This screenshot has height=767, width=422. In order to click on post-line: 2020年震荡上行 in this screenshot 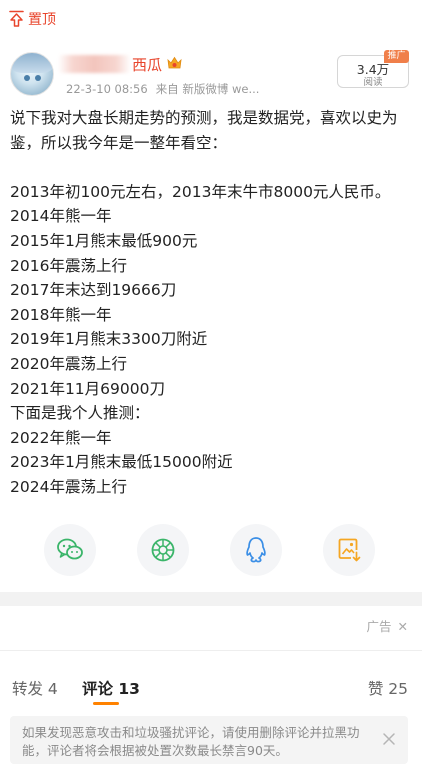, I will do `click(68, 363)`.